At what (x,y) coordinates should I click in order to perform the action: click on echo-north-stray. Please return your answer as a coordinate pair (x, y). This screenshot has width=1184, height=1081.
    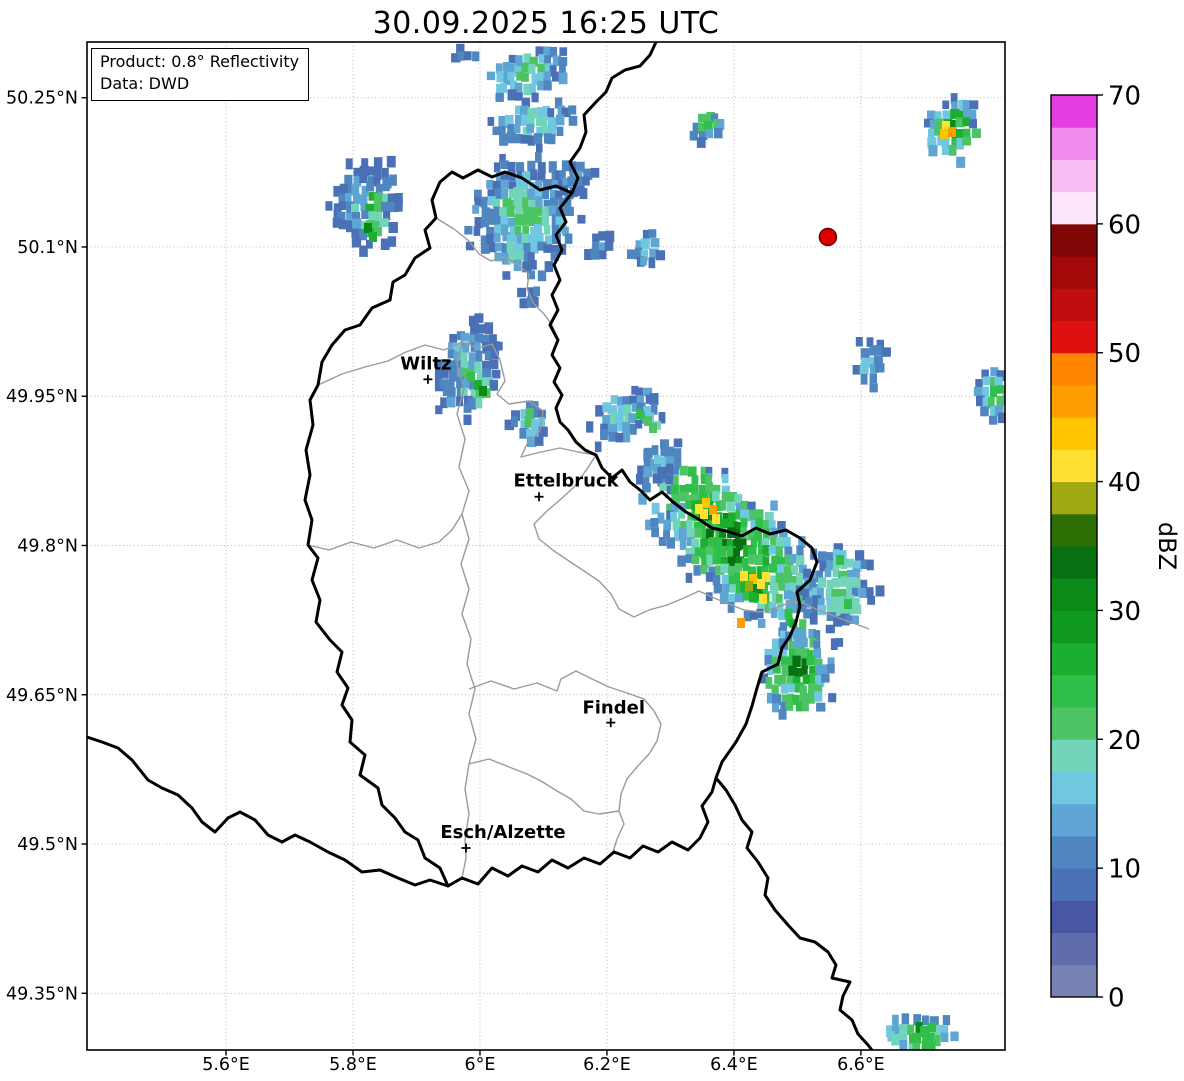
    Looking at the image, I should click on (528, 297).